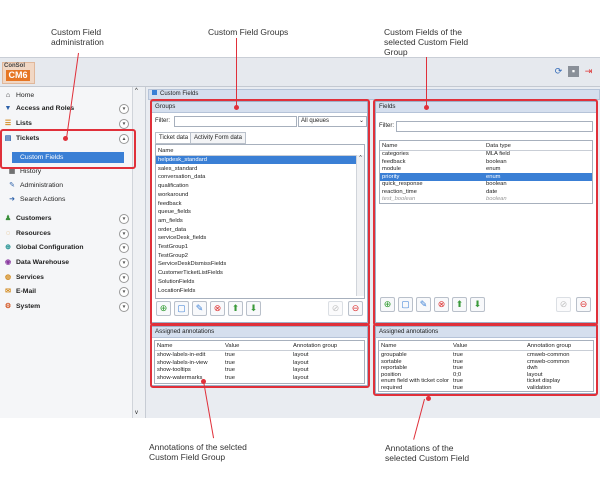 This screenshot has width=600, height=485. I want to click on sidebar-item-administration: ✎ Administration, so click(70, 185).